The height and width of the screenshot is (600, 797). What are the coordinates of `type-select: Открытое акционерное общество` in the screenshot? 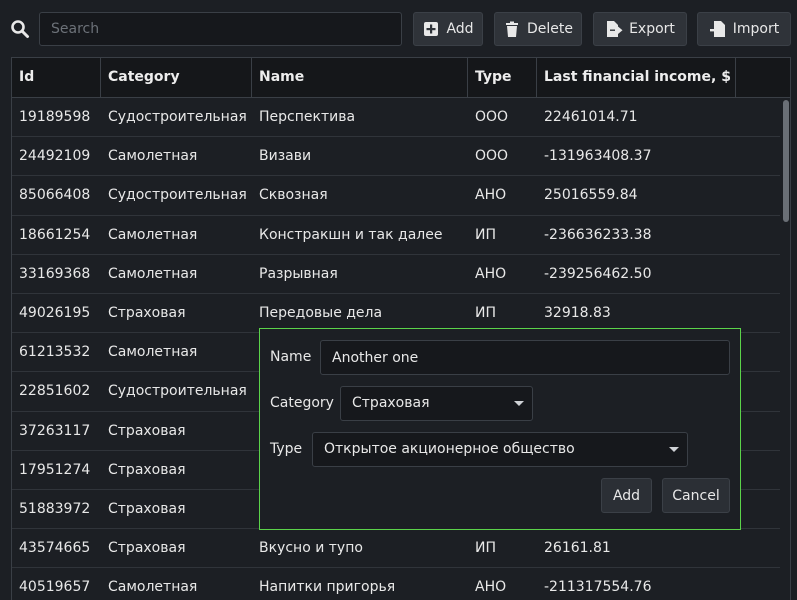 It's located at (500, 449).